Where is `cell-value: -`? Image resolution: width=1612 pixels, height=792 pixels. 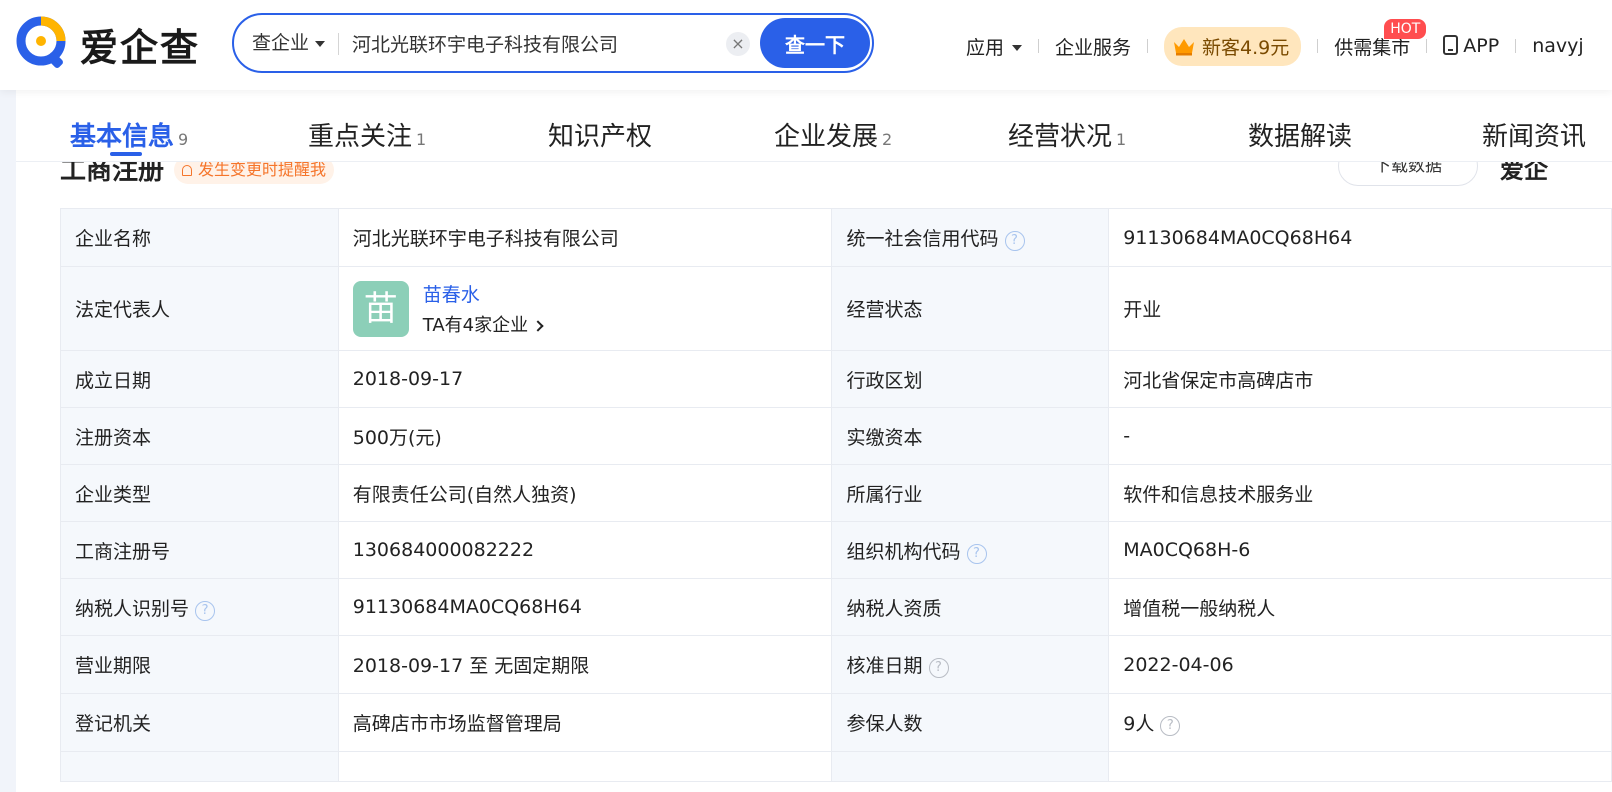
cell-value: - is located at coordinates (1360, 436).